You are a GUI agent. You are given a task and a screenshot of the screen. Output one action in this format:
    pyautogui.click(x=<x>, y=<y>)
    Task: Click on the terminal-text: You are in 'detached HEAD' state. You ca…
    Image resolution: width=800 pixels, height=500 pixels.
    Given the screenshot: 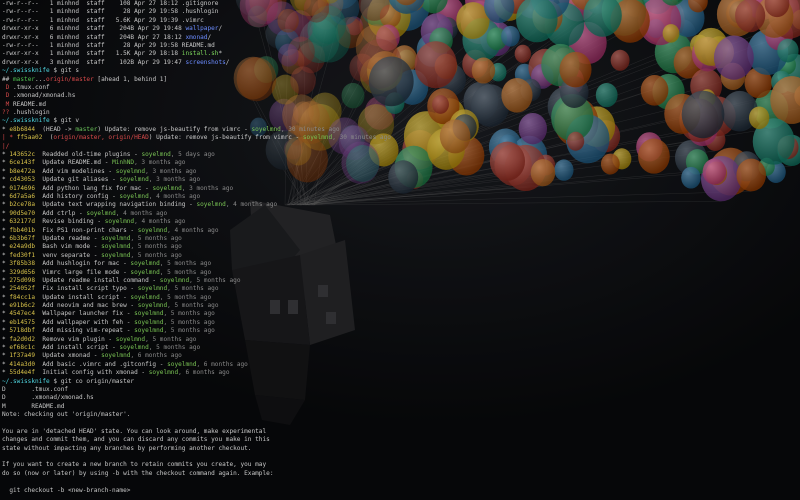 What is the action you would take?
    pyautogui.click(x=134, y=431)
    